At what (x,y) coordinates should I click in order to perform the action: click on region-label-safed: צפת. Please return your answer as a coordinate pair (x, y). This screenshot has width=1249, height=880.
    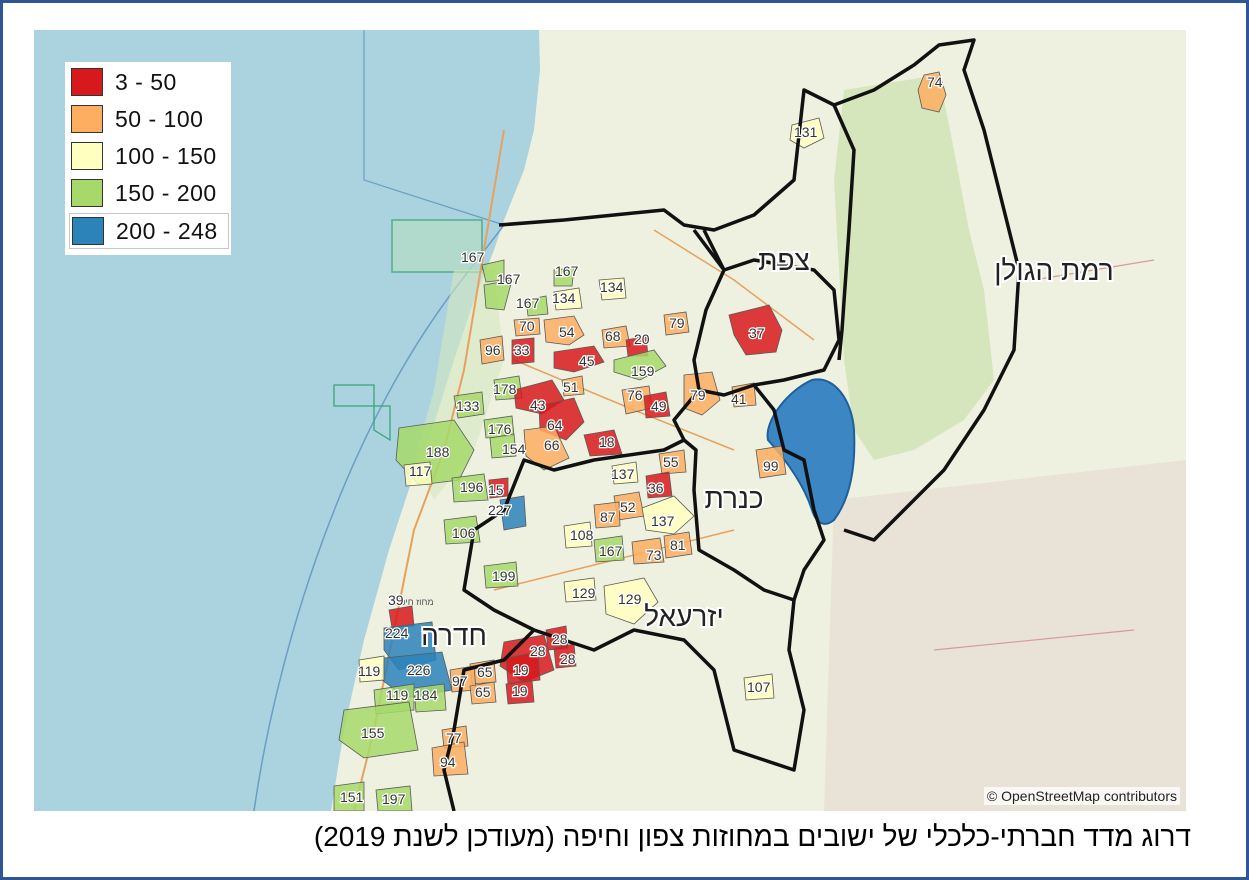
    Looking at the image, I should click on (784, 260).